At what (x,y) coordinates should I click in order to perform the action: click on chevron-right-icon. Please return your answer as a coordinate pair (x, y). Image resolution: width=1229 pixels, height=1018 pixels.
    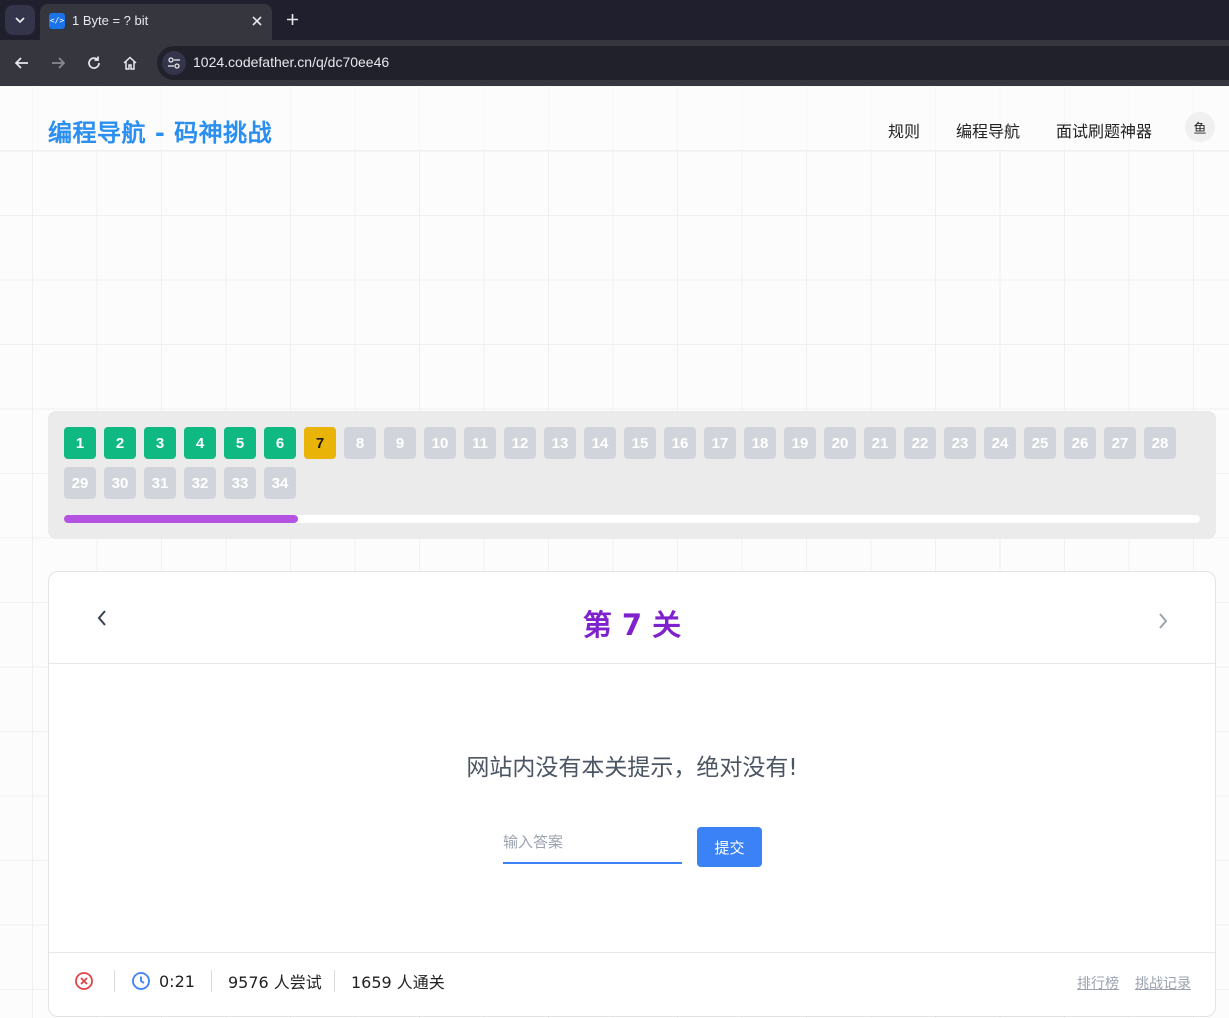
    Looking at the image, I should click on (1163, 621).